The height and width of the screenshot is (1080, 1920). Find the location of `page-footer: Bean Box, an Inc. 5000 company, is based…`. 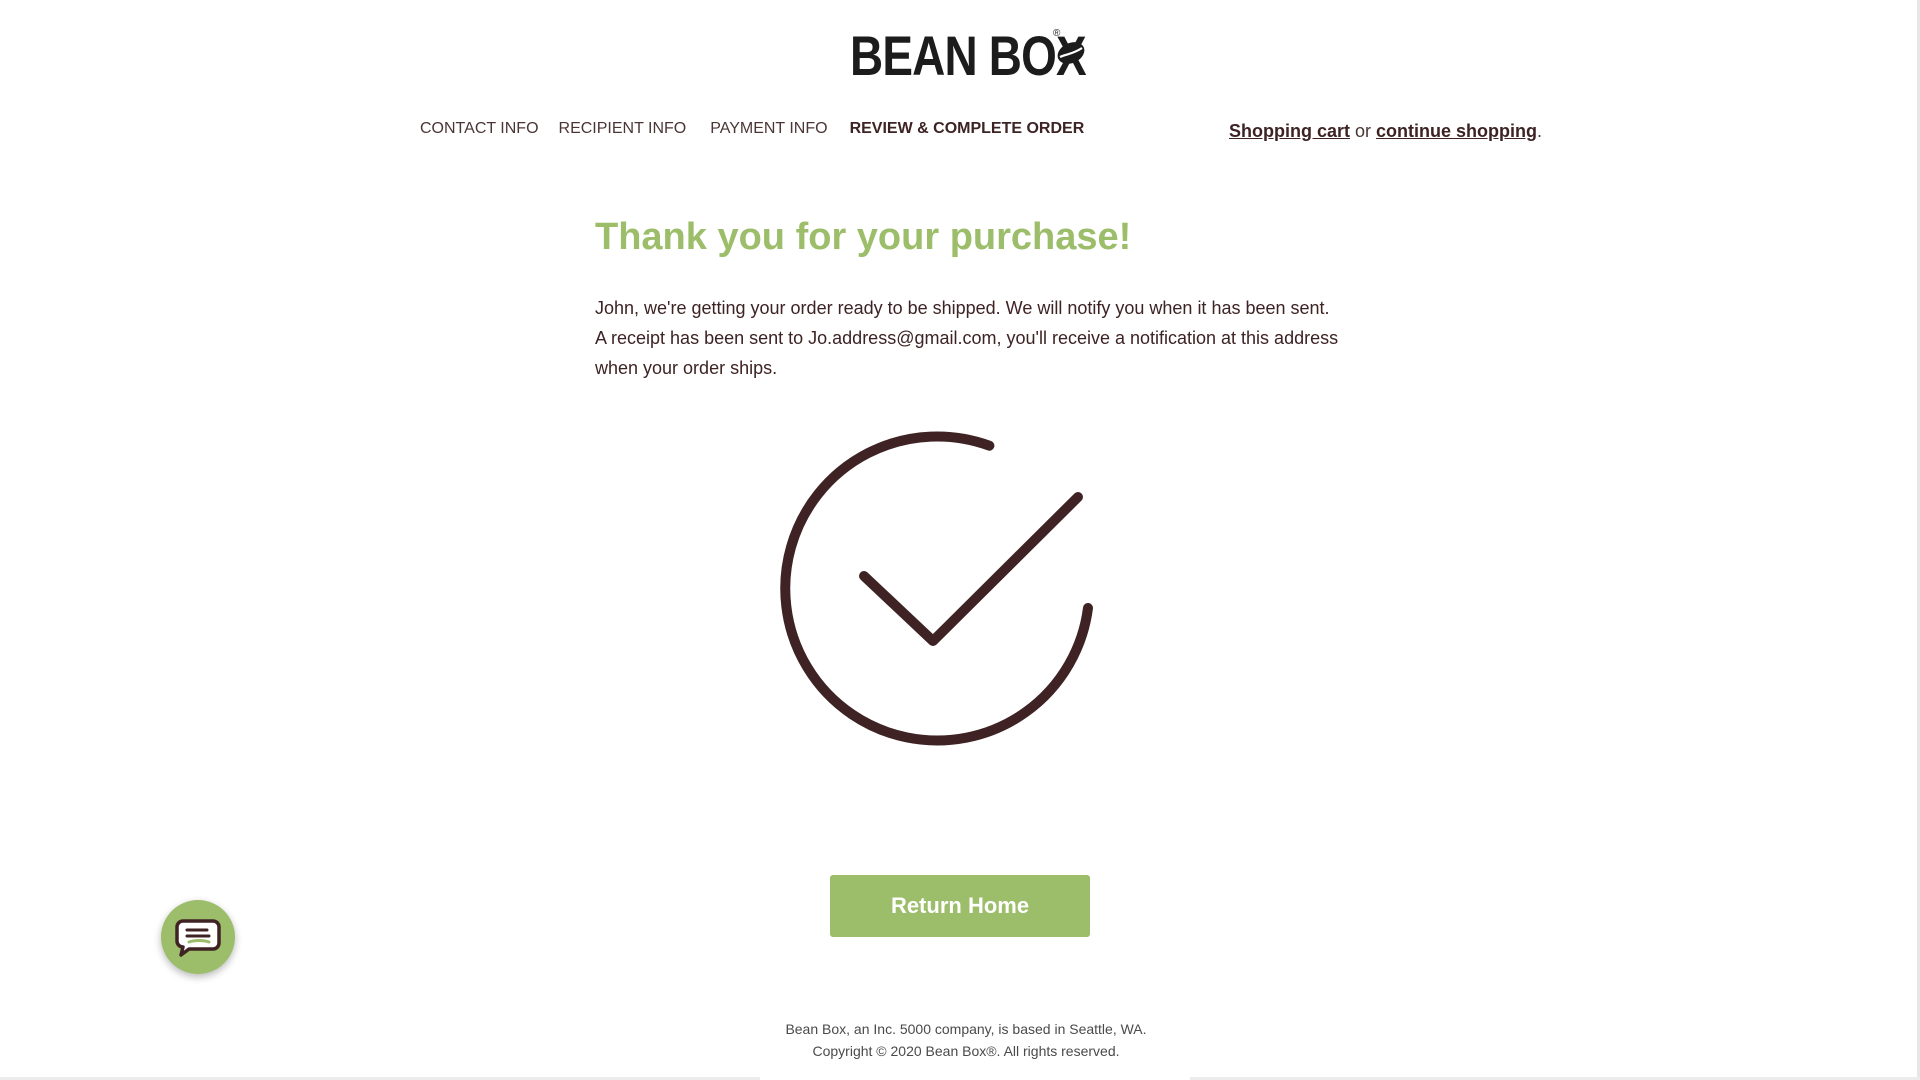

page-footer: Bean Box, an Inc. 5000 company, is based… is located at coordinates (966, 1040).